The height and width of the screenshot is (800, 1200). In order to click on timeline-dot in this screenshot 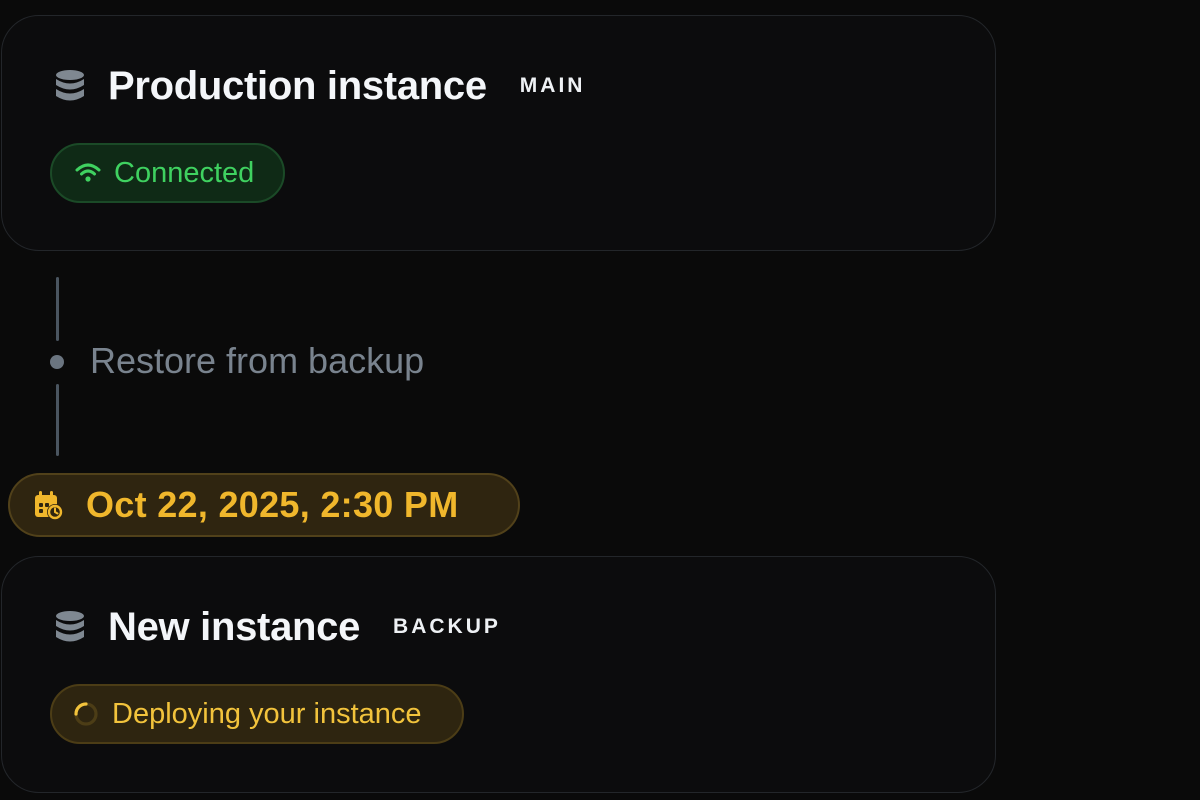, I will do `click(57, 362)`.